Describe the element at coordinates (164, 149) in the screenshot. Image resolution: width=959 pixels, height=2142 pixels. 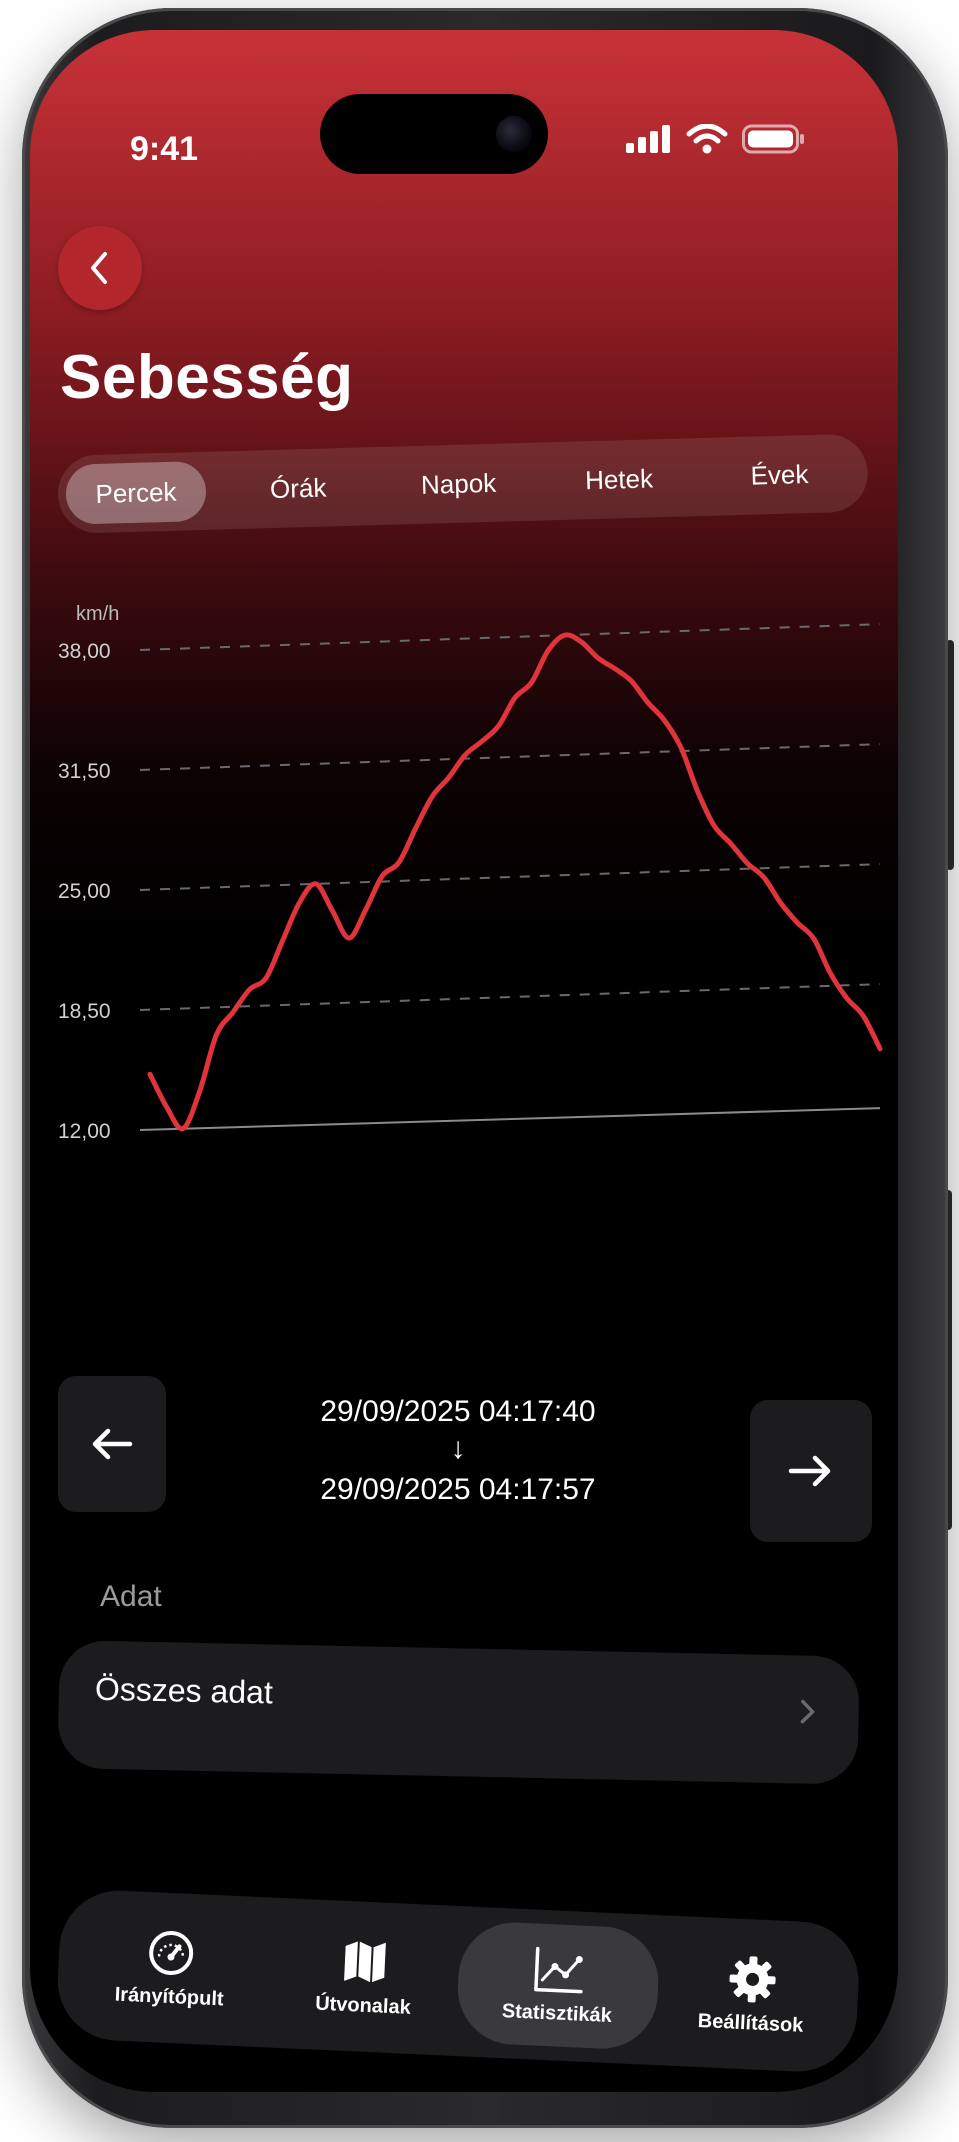
I see `status-time: 9:41` at that location.